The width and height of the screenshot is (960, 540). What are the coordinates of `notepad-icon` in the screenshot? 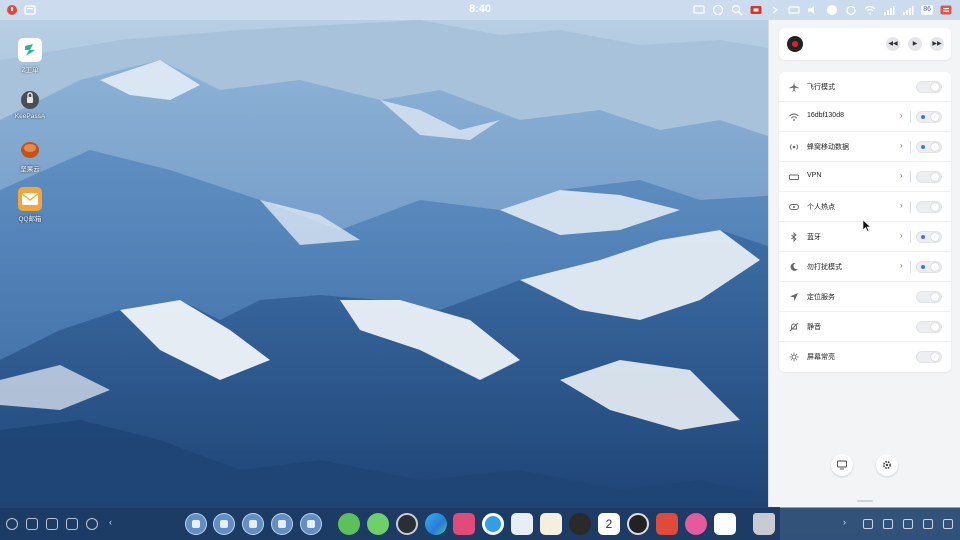 It's located at (551, 524).